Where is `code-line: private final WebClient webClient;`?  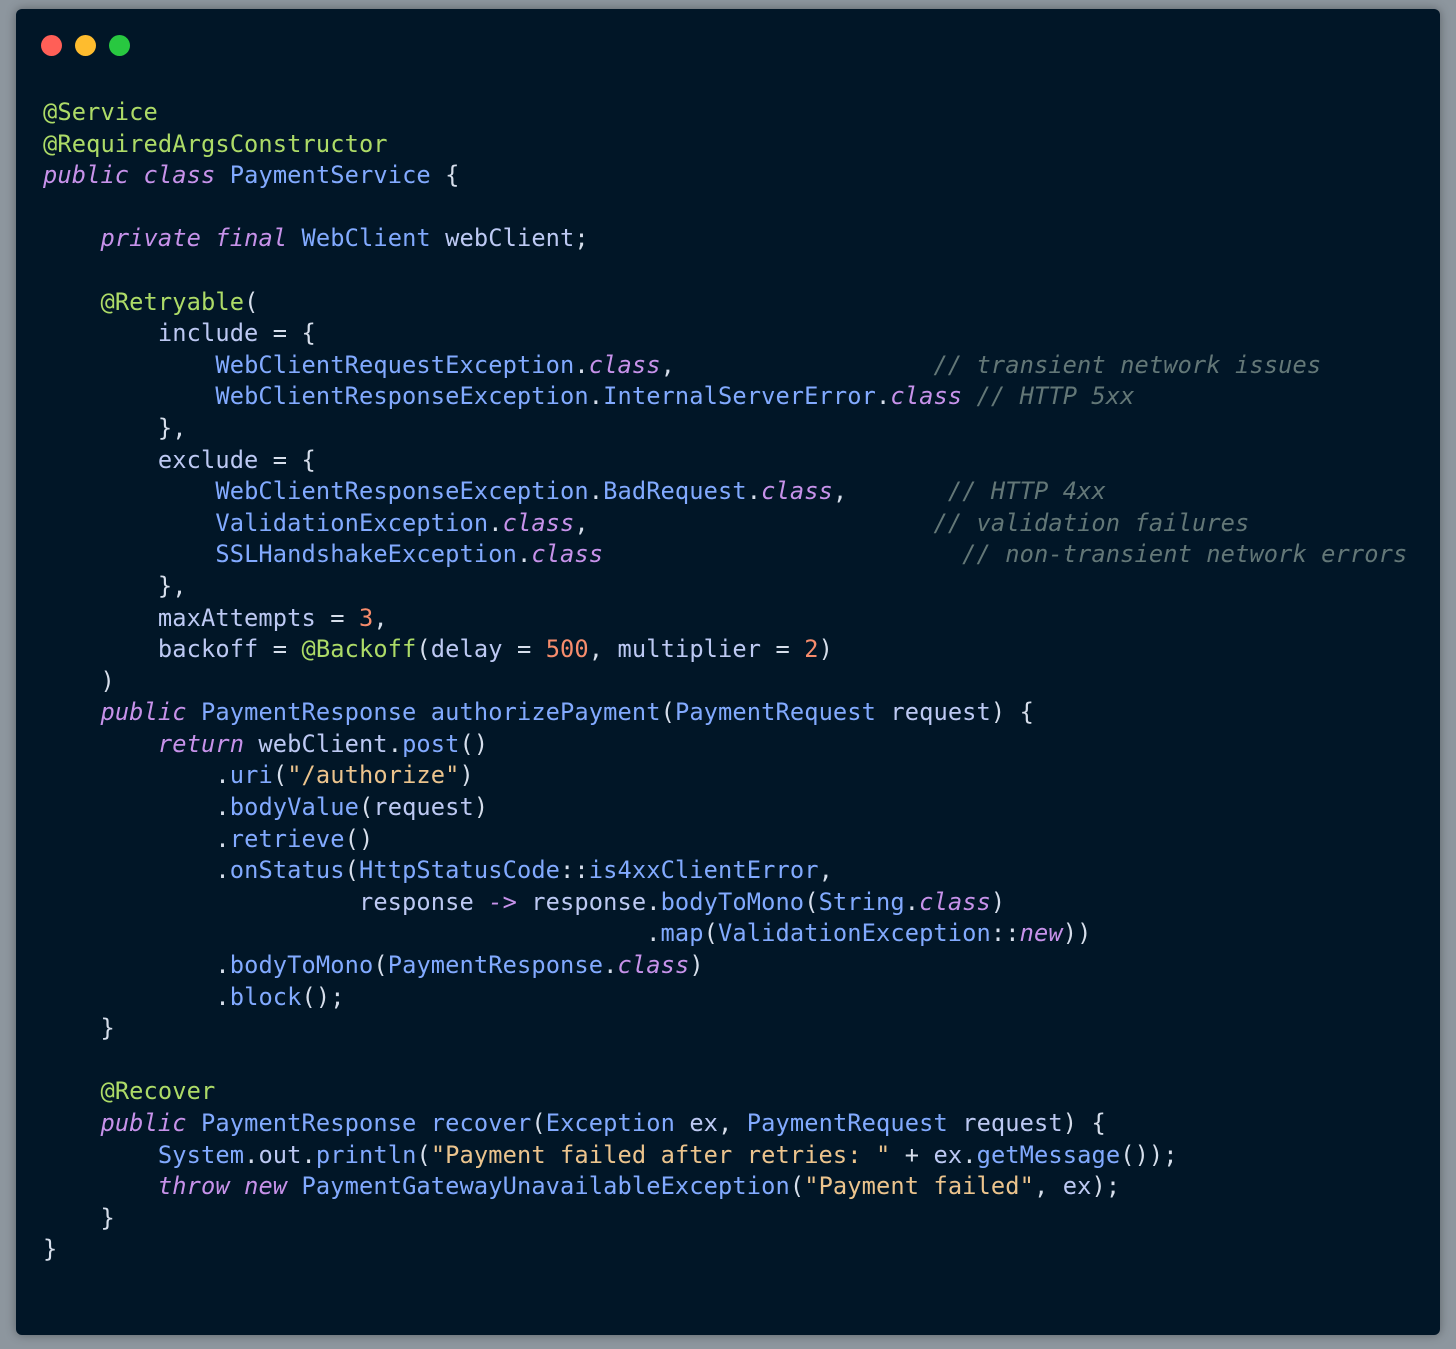
code-line: private final WebClient webClient; is located at coordinates (725, 239).